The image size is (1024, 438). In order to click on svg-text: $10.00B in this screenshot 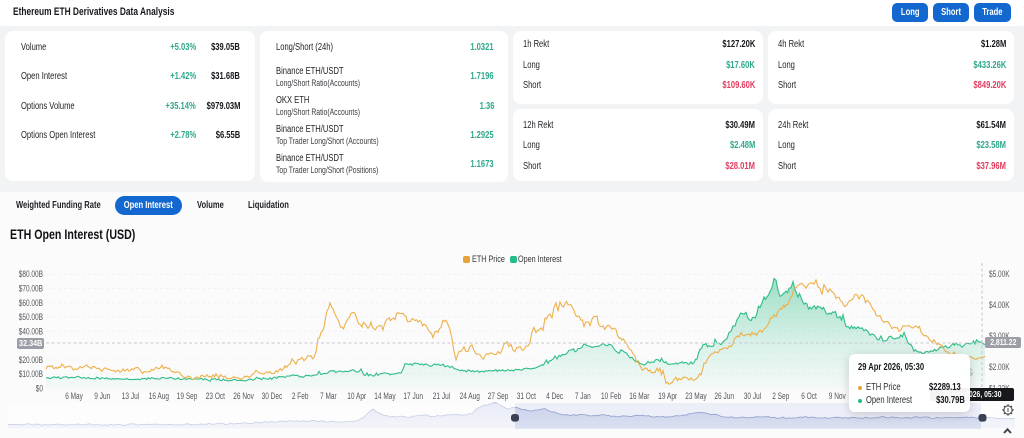, I will do `click(31, 374)`.